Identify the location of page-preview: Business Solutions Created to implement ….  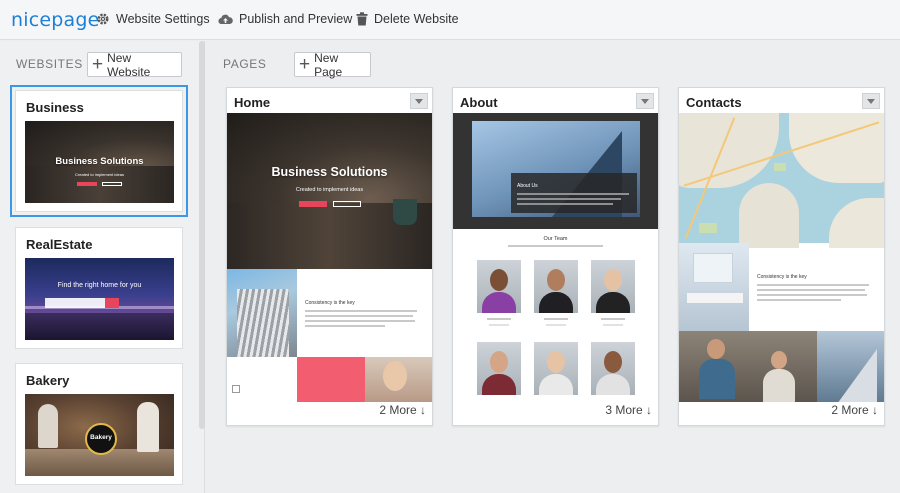
(329, 257).